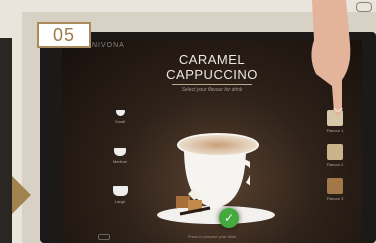  I want to click on confirm-button: ✓, so click(229, 218).